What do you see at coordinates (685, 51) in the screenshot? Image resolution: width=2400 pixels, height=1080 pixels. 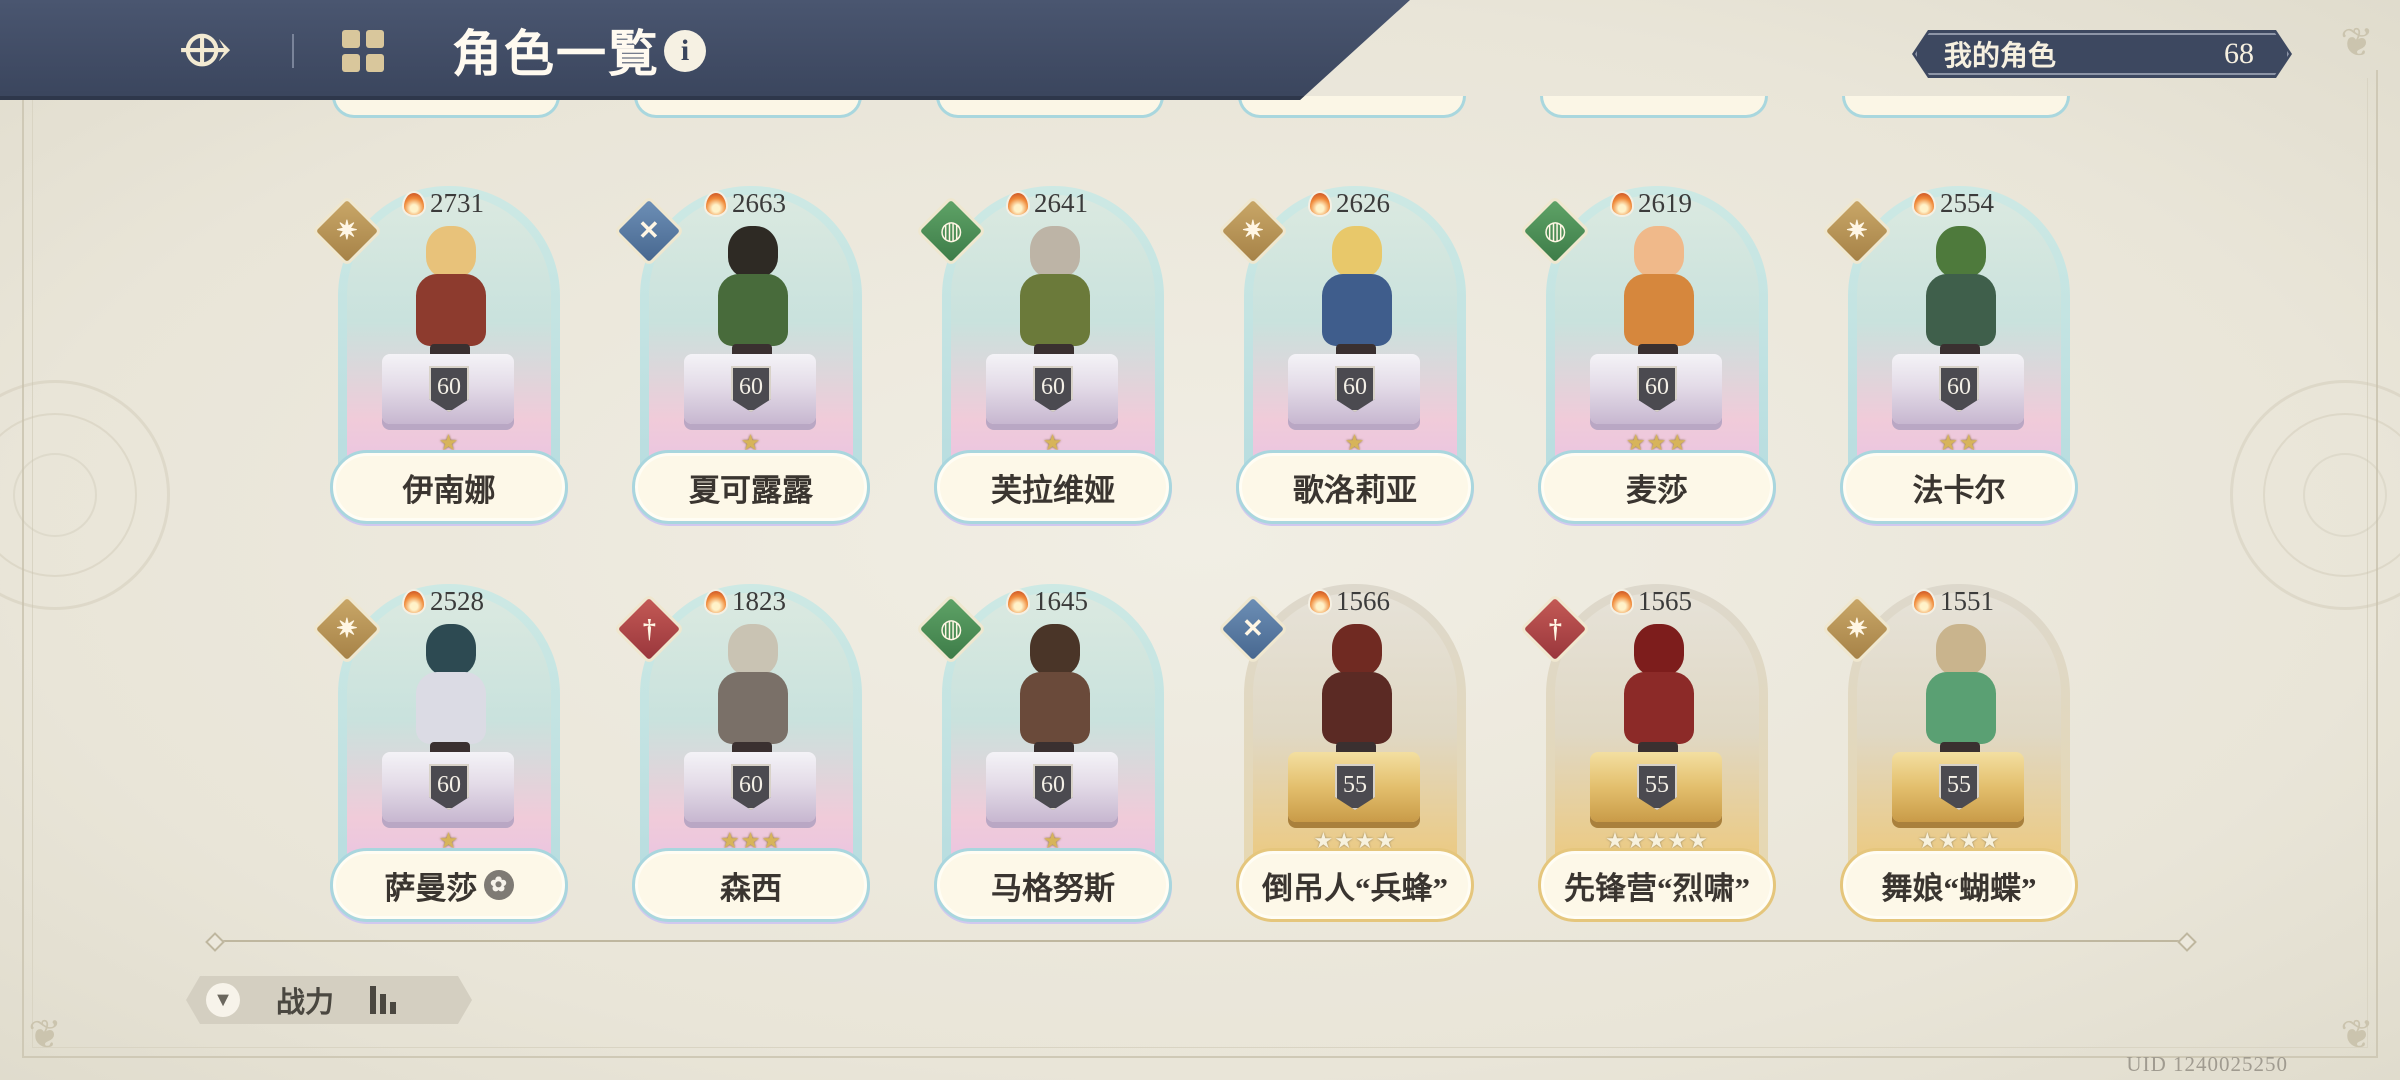 I see `info-icon: i` at bounding box center [685, 51].